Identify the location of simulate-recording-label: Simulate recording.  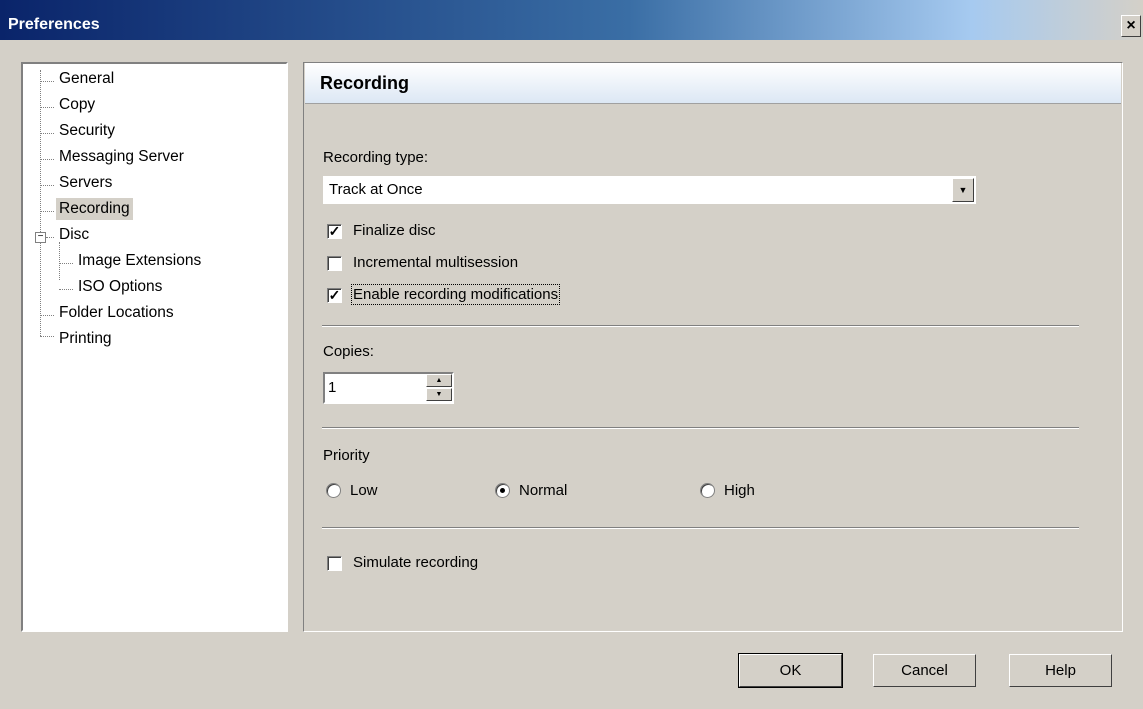
(415, 562).